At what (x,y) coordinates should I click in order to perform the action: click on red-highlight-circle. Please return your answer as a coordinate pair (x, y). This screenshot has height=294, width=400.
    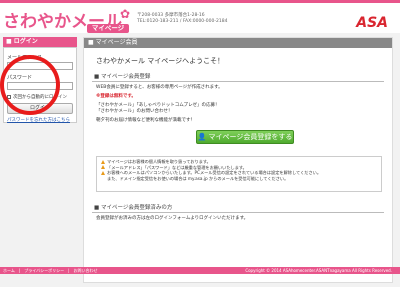
    Looking at the image, I should click on (30, 85).